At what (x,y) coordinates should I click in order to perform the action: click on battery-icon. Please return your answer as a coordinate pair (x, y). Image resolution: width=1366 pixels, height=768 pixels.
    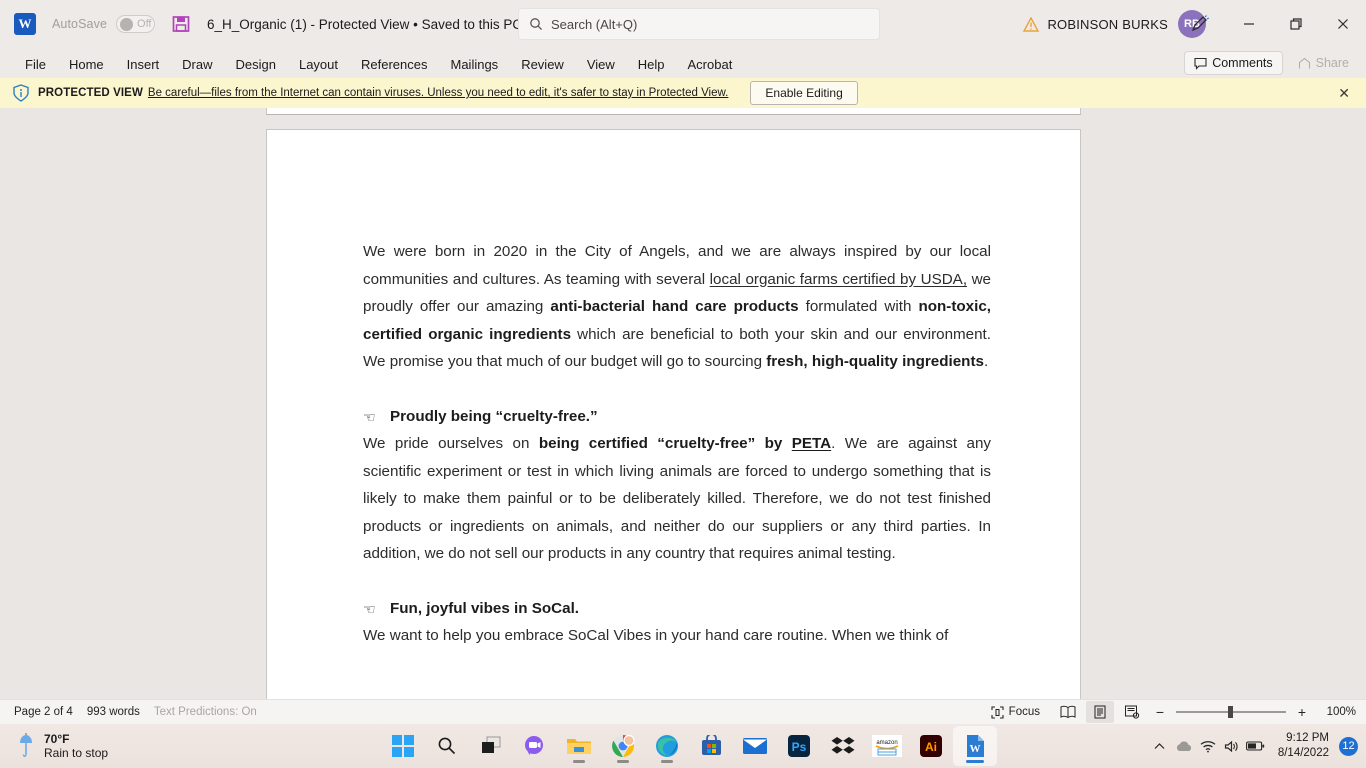
    Looking at the image, I should click on (1256, 746).